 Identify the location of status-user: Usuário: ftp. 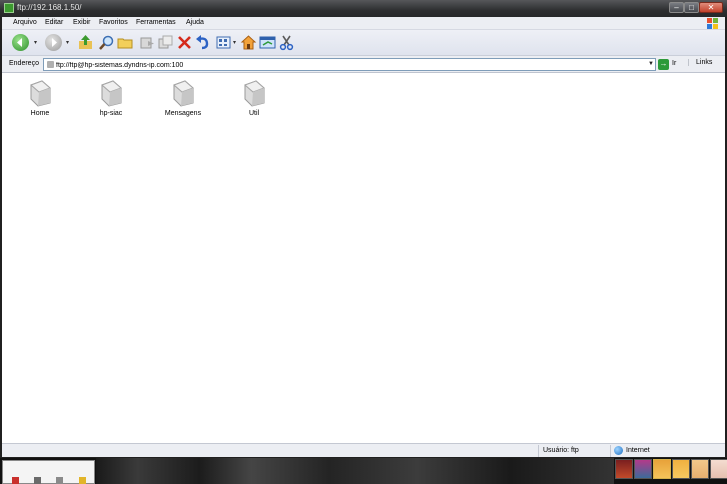
(561, 450).